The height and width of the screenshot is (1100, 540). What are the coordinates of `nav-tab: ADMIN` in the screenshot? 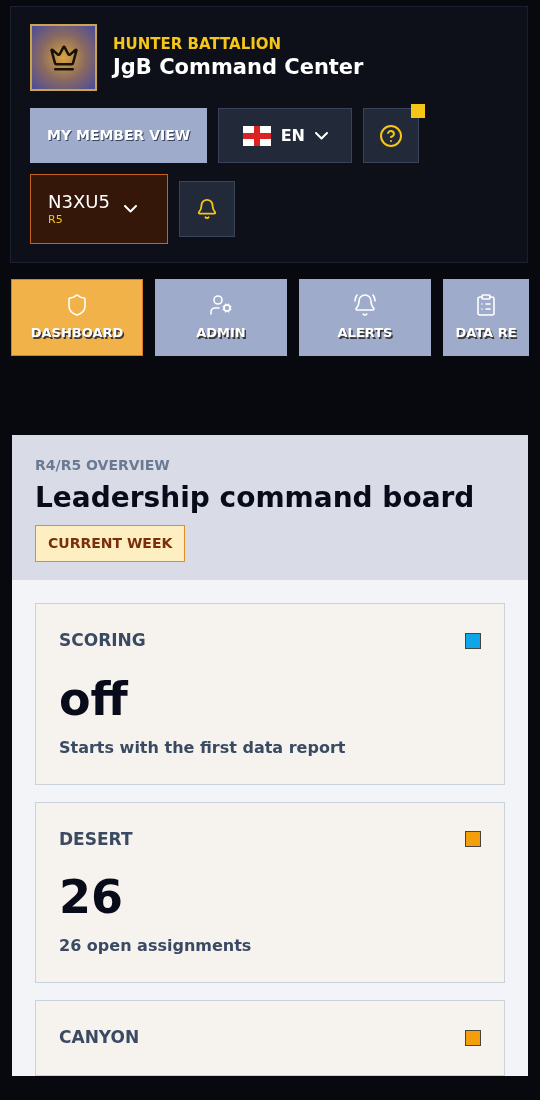 It's located at (221, 317).